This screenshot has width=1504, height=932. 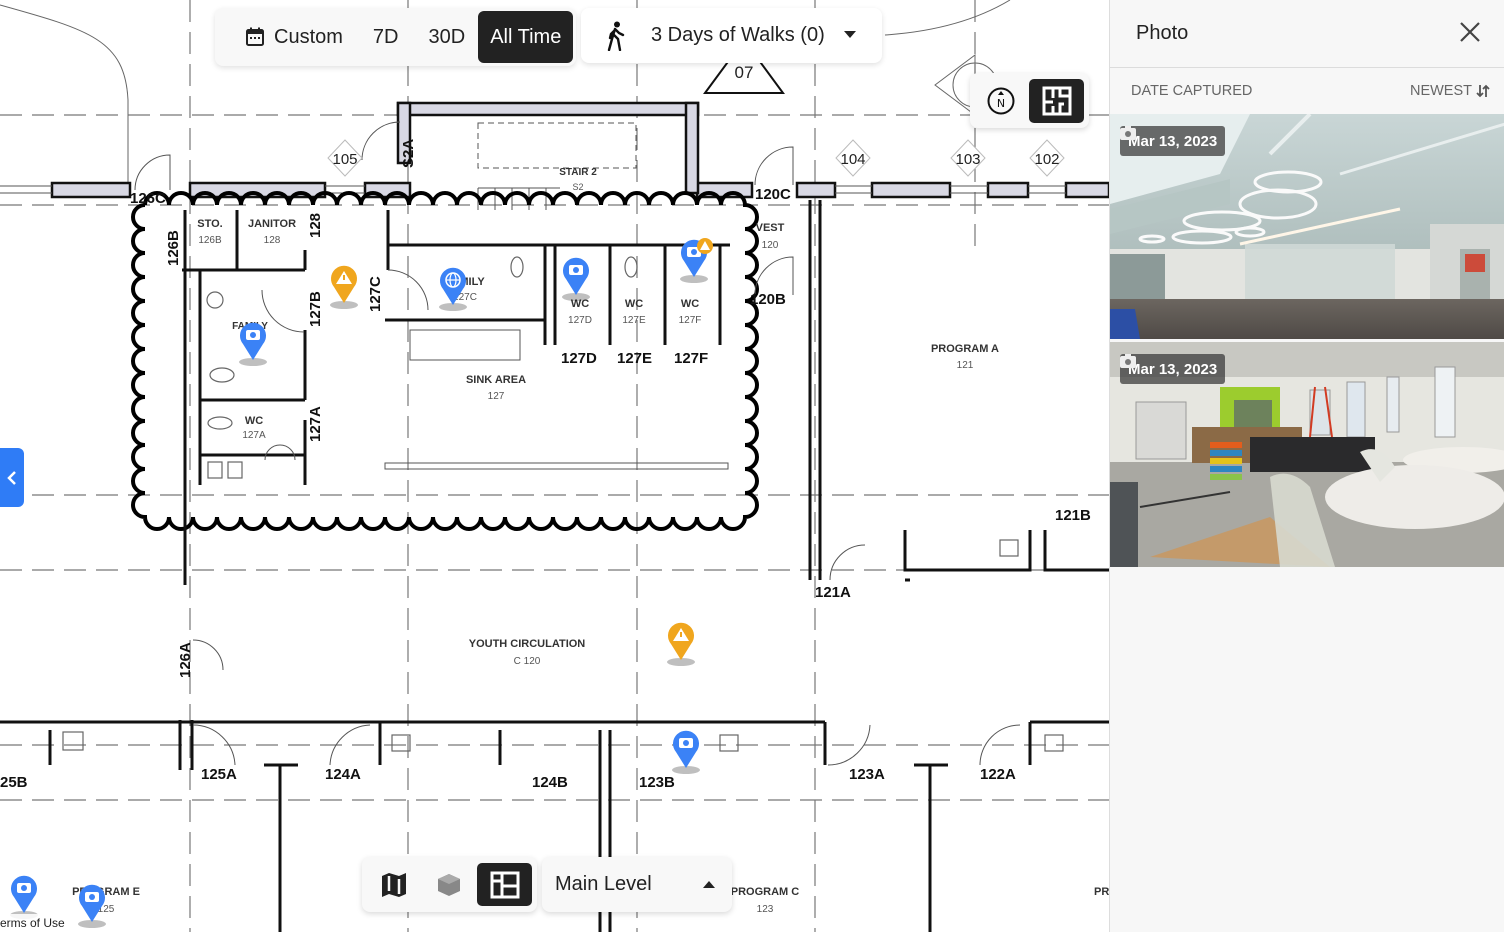 I want to click on door-122a: 122A, so click(x=998, y=774).